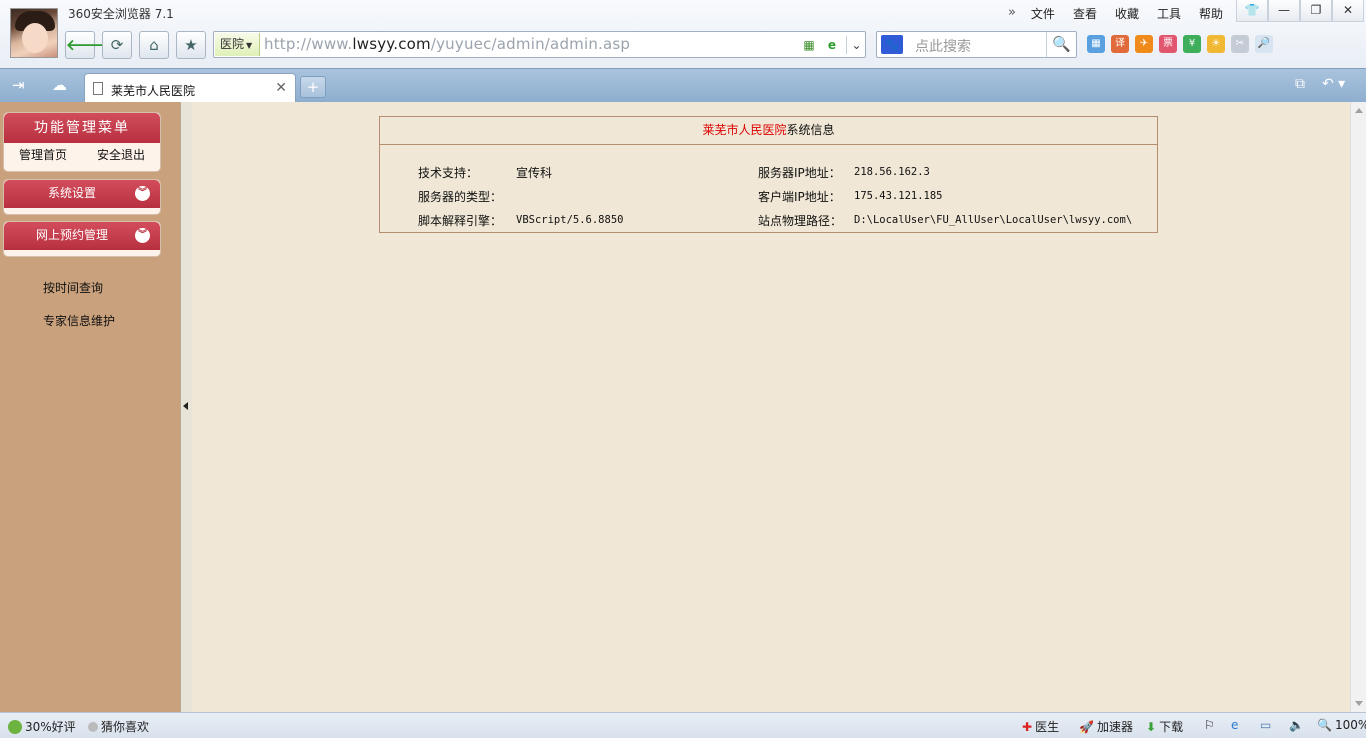 The width and height of the screenshot is (1366, 738). Describe the element at coordinates (1169, 13) in the screenshot. I see `menu-tools: 工具` at that location.